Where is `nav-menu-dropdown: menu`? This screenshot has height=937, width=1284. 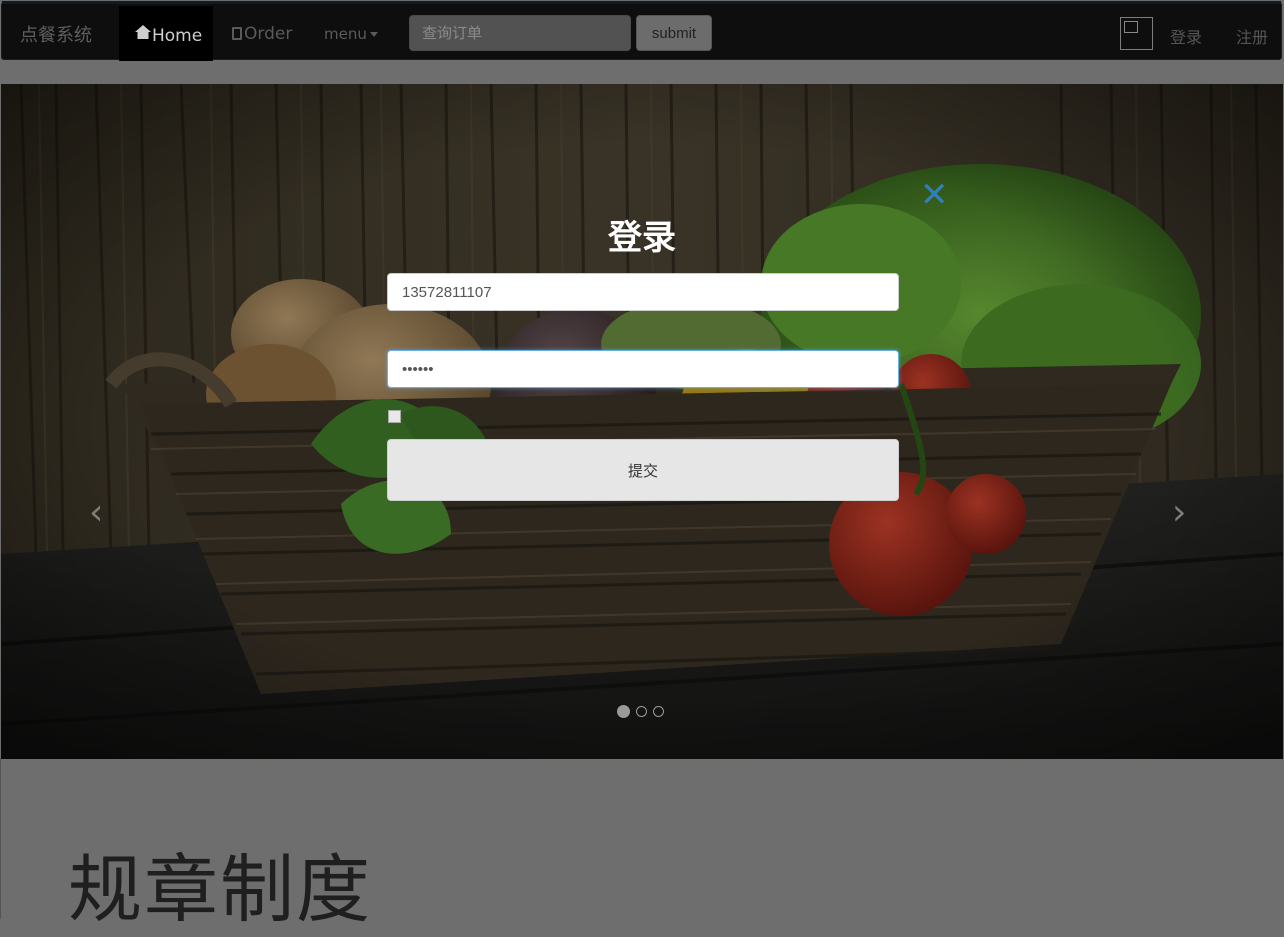 nav-menu-dropdown: menu is located at coordinates (351, 34).